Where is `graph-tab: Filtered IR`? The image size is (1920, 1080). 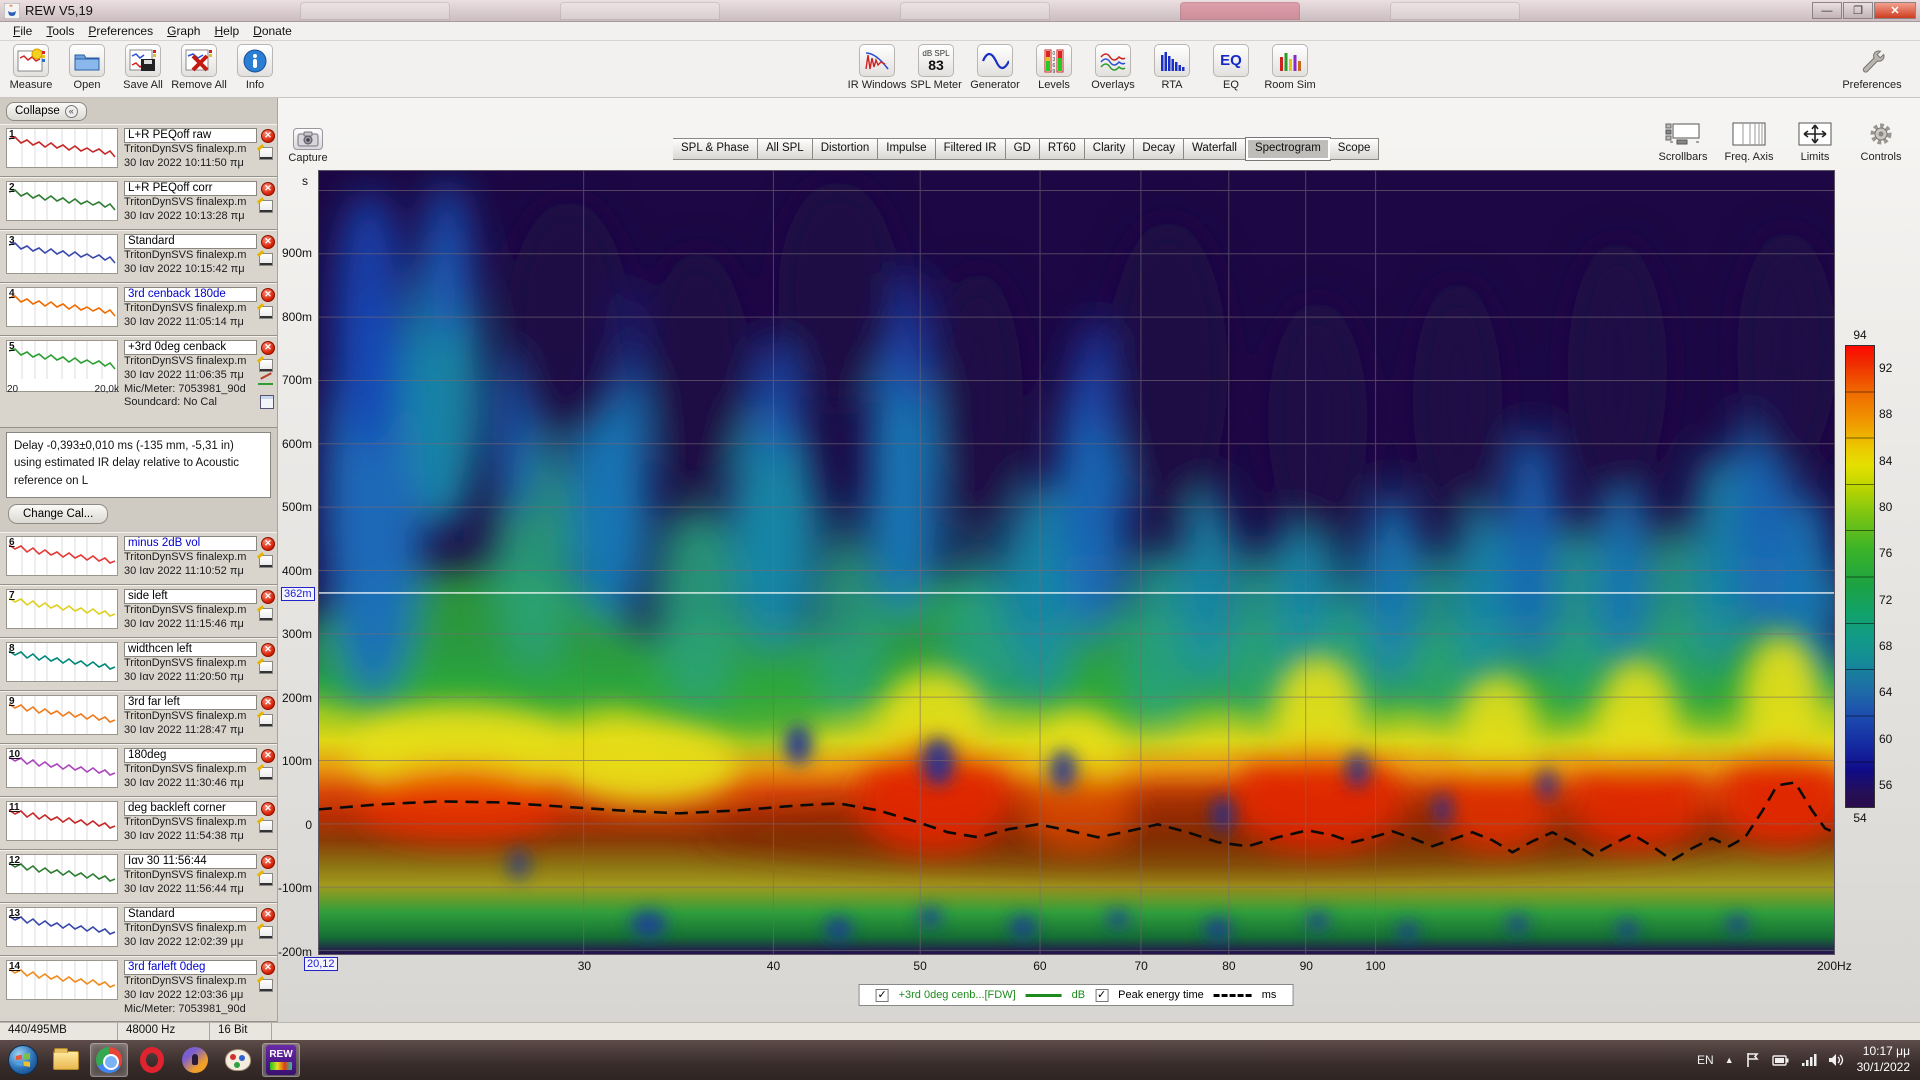
graph-tab: Filtered IR is located at coordinates (970, 149).